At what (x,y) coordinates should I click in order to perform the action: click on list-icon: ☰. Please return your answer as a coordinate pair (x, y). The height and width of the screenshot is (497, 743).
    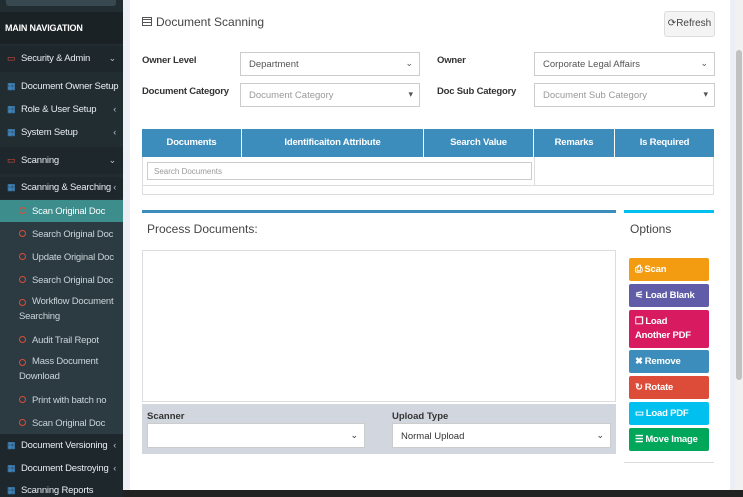
    Looking at the image, I should click on (639, 439).